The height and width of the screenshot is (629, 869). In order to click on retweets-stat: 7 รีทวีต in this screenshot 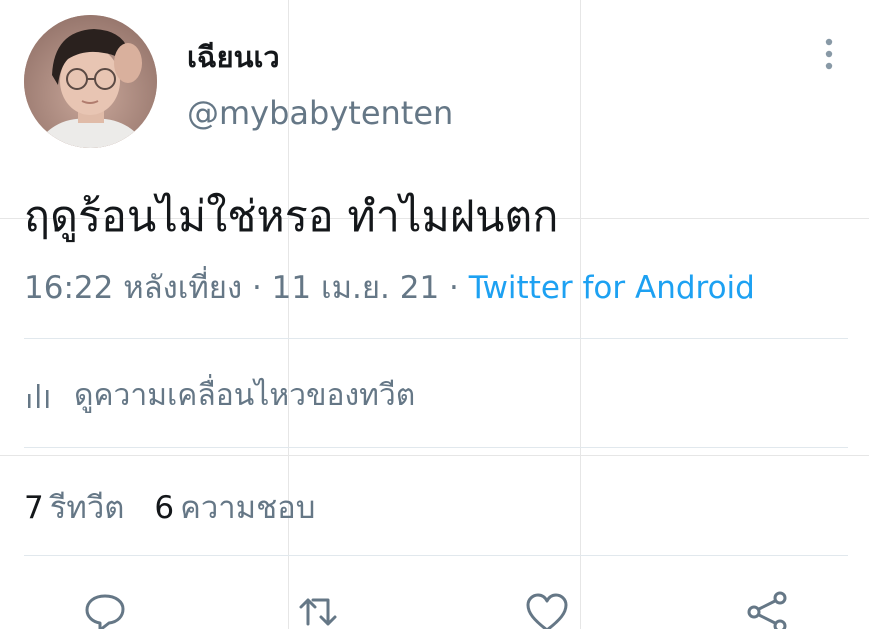, I will do `click(74, 508)`.